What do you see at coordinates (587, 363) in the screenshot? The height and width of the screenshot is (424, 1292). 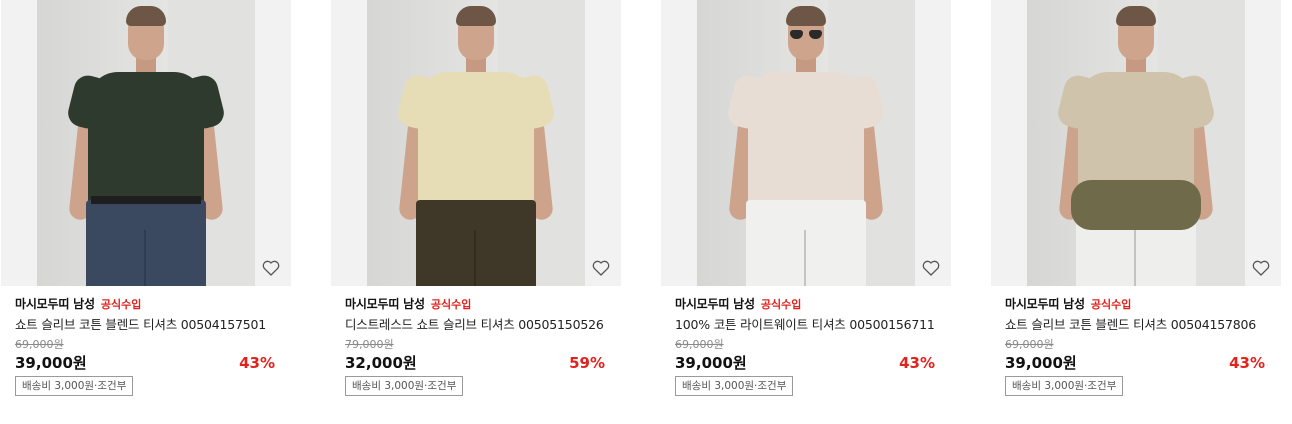 I see `discount-rate: 59%` at bounding box center [587, 363].